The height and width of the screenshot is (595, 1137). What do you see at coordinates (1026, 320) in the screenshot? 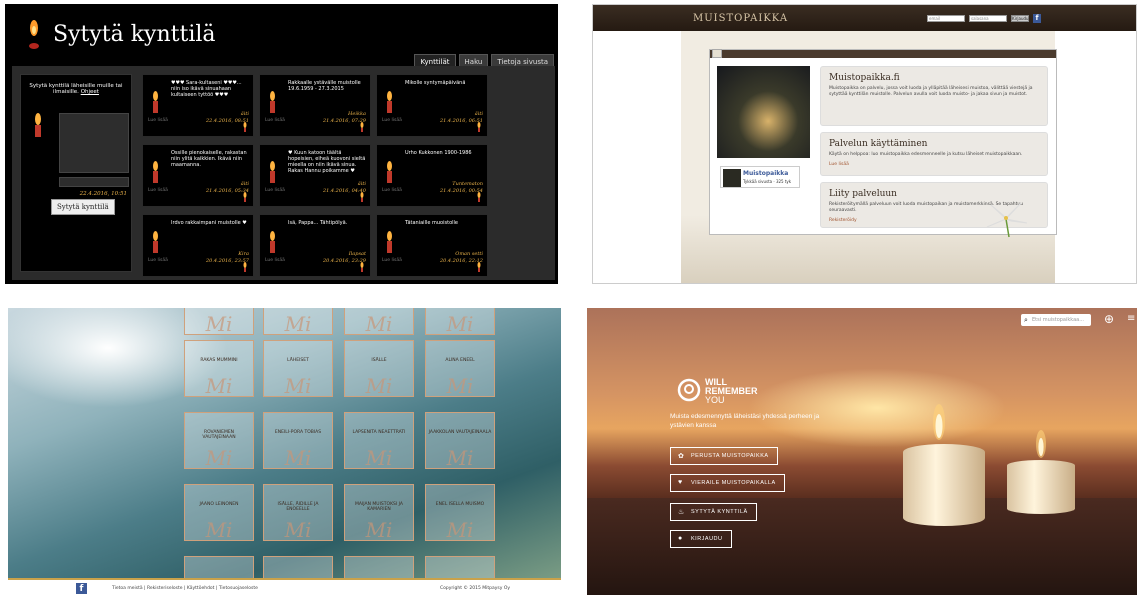
I see `search-icon: ⌕` at bounding box center [1026, 320].